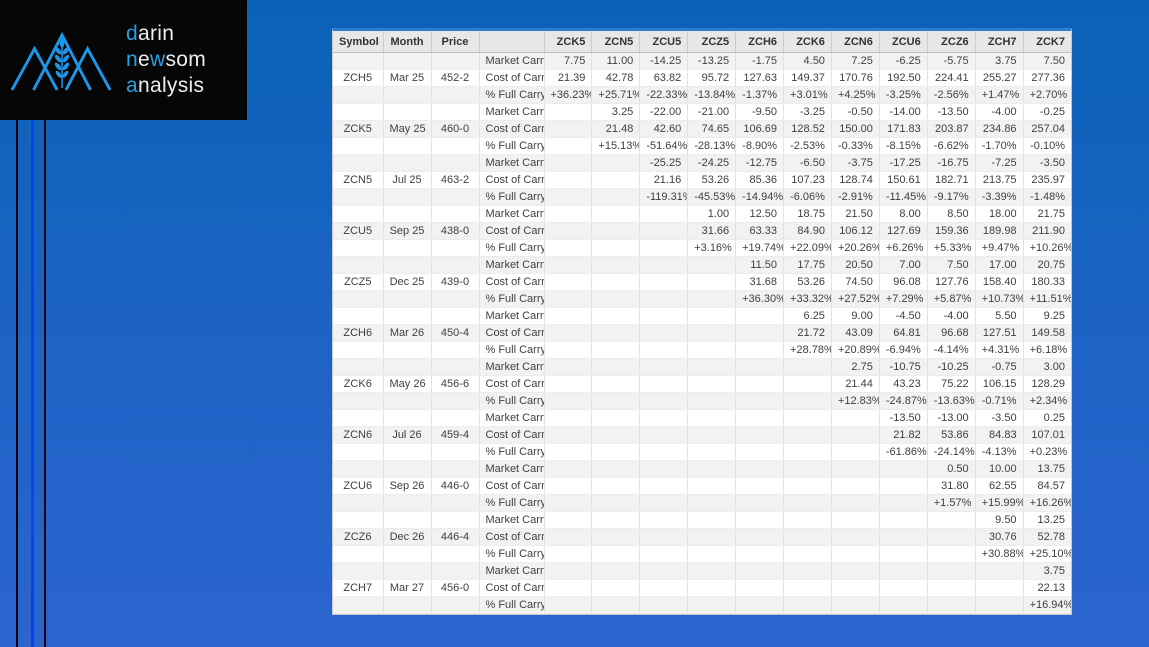 Image resolution: width=1149 pixels, height=647 pixels. Describe the element at coordinates (702, 571) in the screenshot. I see `table-row-zch7-market_carry: Market Carry 3.75` at that location.